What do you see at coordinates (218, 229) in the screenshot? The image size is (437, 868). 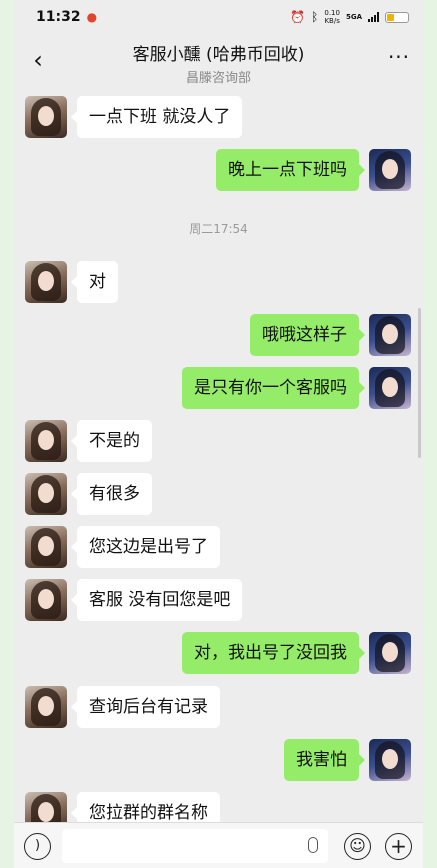 I see `message-timestamp: 周二17:54` at bounding box center [218, 229].